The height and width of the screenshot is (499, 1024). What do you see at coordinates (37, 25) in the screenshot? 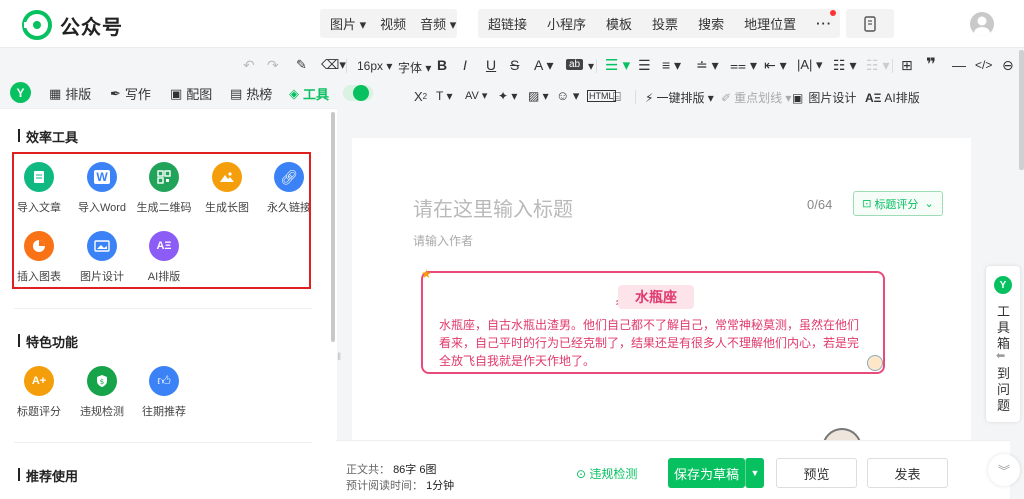
I see `app-logo-icon` at bounding box center [37, 25].